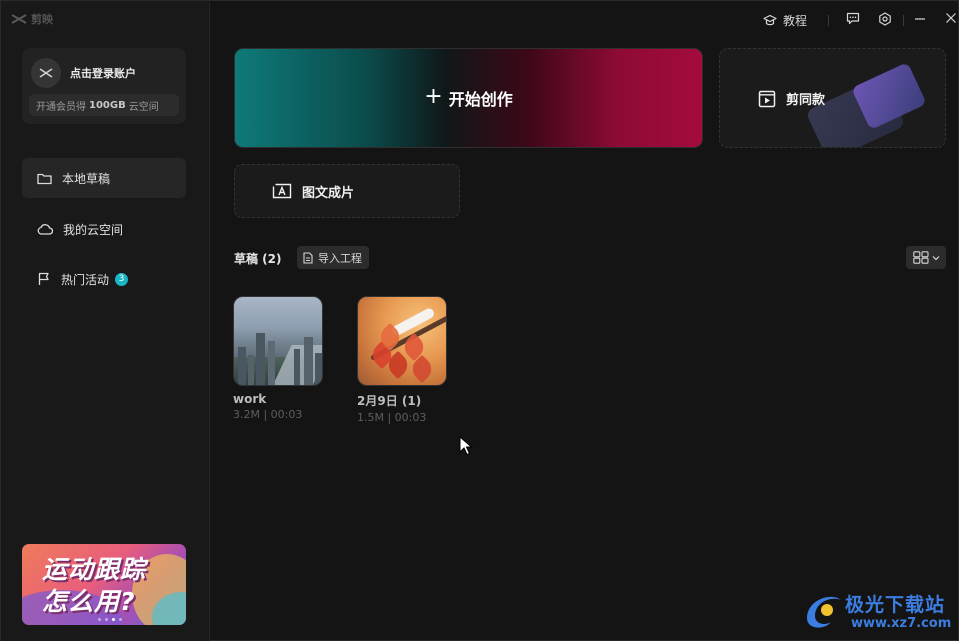  Describe the element at coordinates (122, 279) in the screenshot. I see `notification-badge: 3` at that location.